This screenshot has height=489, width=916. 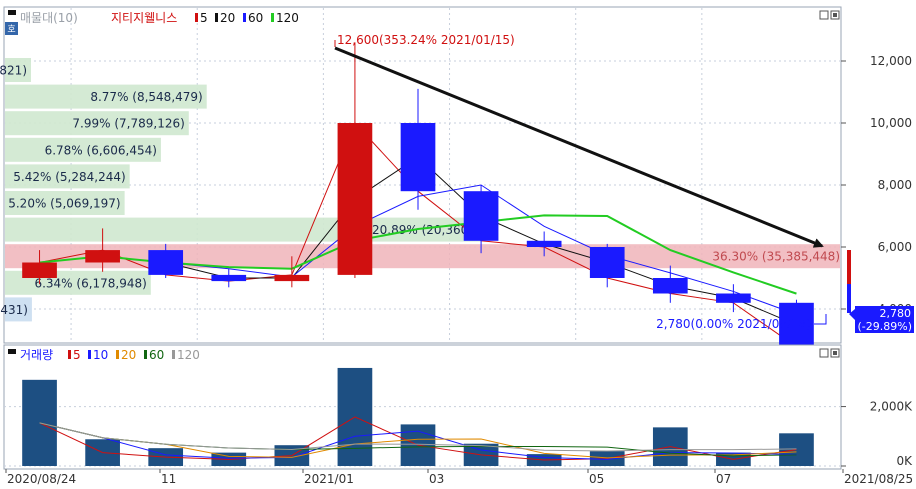 What do you see at coordinates (12, 351) in the screenshot?
I see `volume-legend-marker` at bounding box center [12, 351].